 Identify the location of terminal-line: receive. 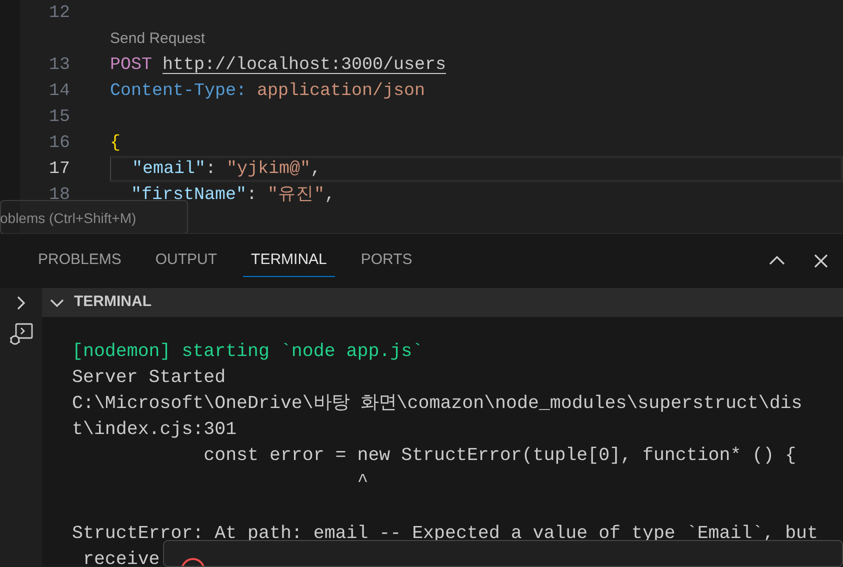
(121, 558).